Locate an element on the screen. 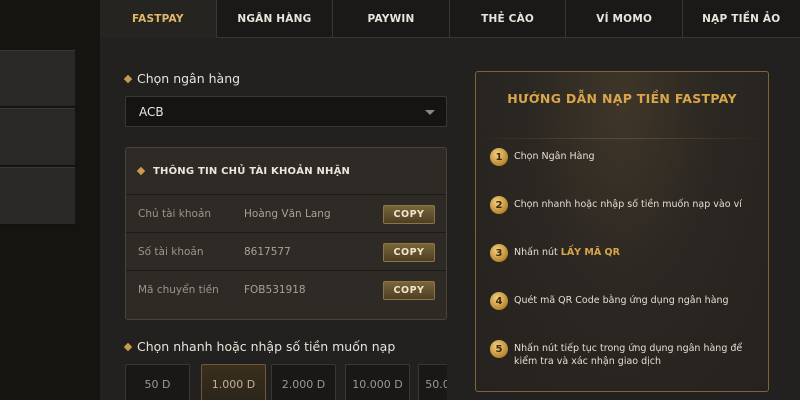 The width and height of the screenshot is (800, 400). guide-step: 1 Chọn Ngân Hàng is located at coordinates (542, 157).